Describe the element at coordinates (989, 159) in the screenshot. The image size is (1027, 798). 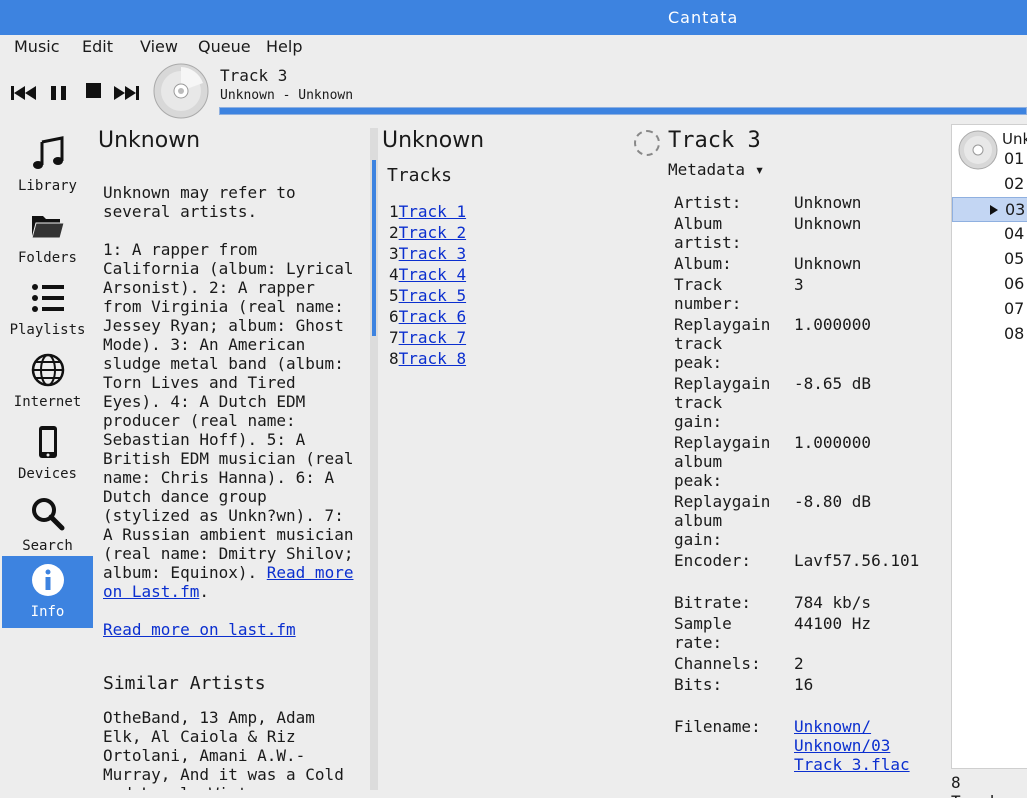
I see `queue-row: 01` at that location.